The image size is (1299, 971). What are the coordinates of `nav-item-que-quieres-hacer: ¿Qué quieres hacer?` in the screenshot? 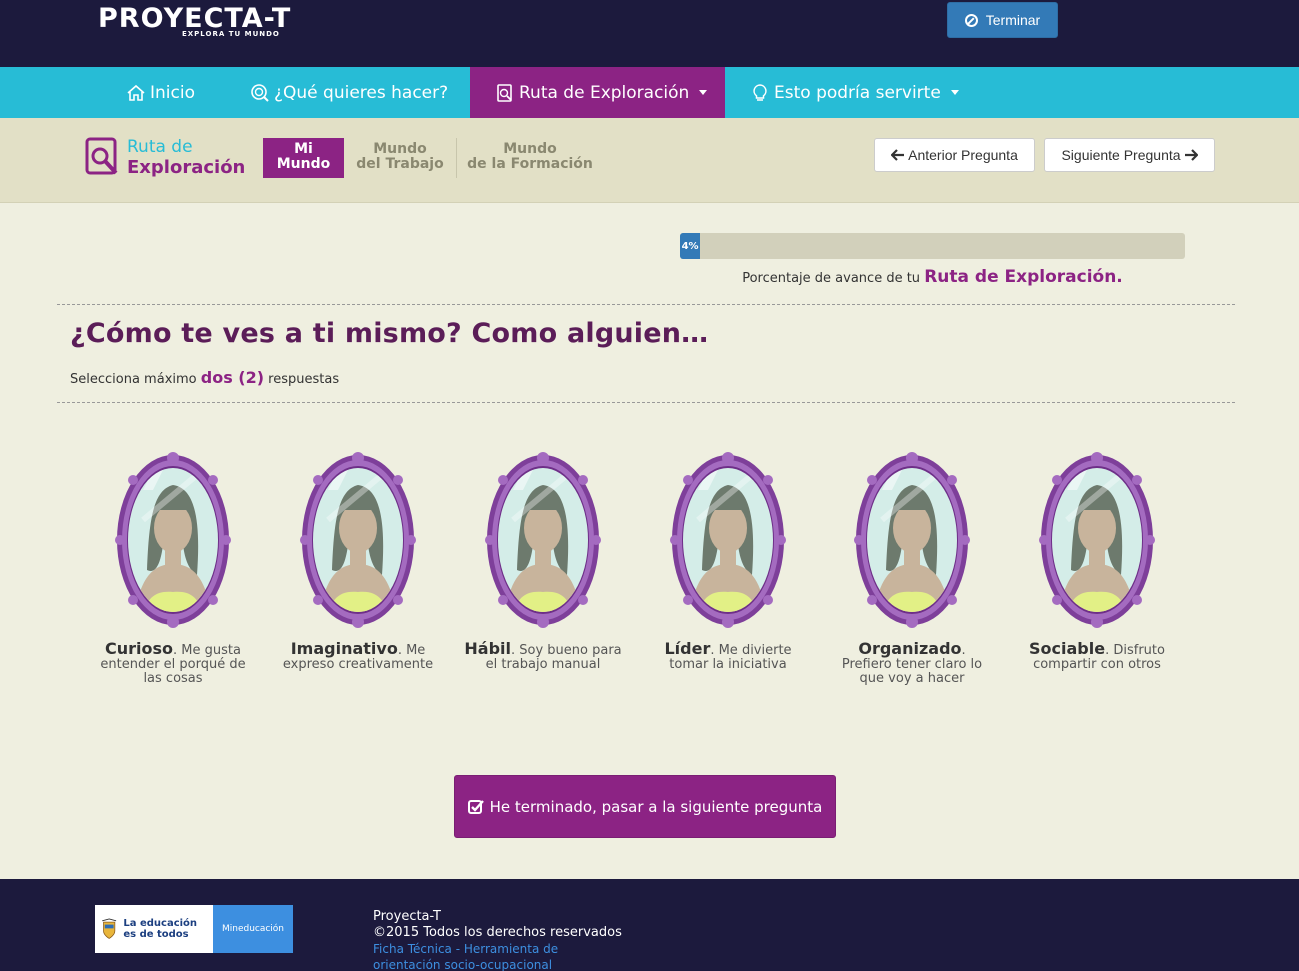 It's located at (349, 92).